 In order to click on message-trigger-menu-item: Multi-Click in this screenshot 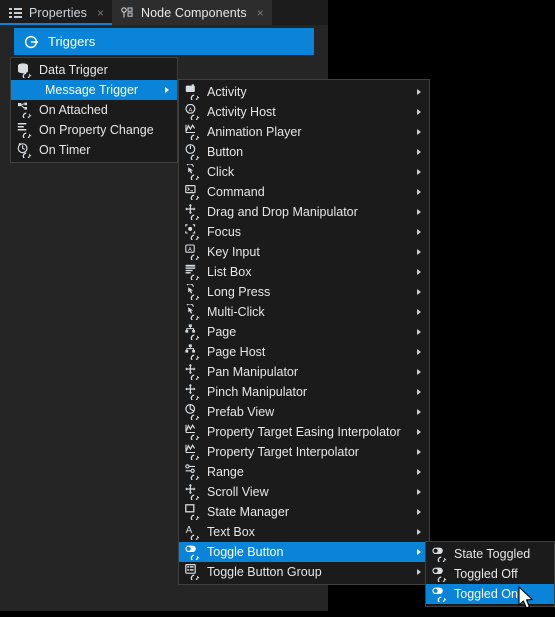, I will do `click(304, 312)`.